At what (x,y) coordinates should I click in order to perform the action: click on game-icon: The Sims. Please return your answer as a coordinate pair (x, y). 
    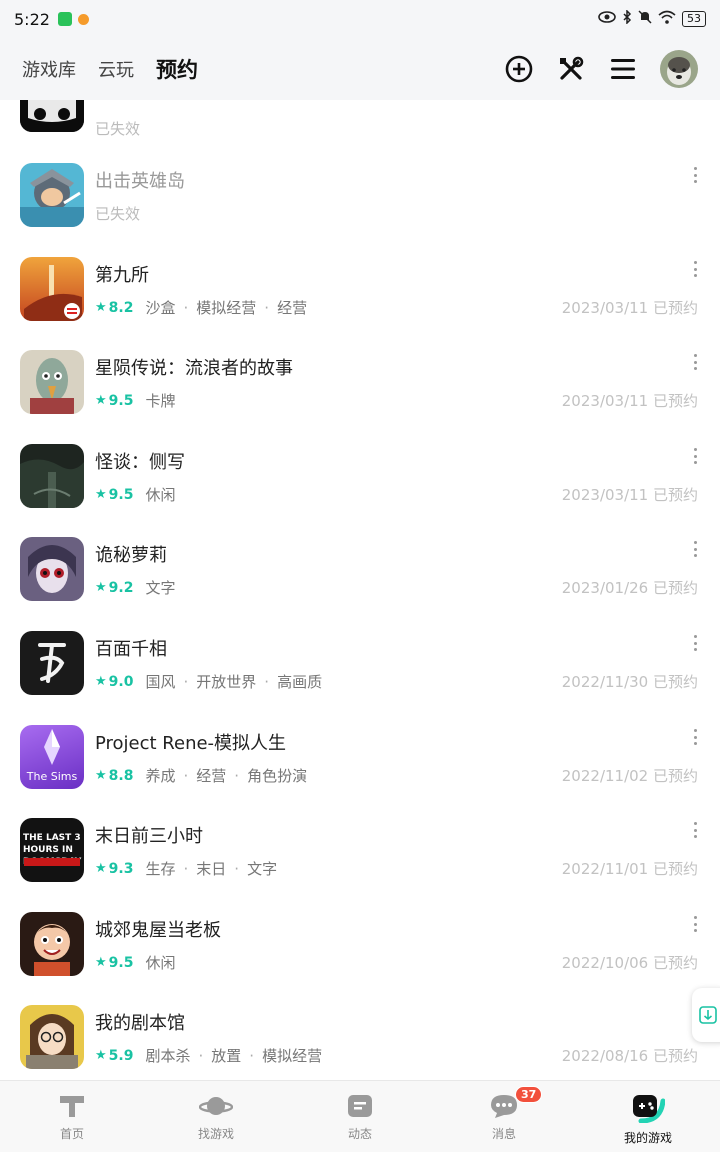
    Looking at the image, I should click on (52, 757).